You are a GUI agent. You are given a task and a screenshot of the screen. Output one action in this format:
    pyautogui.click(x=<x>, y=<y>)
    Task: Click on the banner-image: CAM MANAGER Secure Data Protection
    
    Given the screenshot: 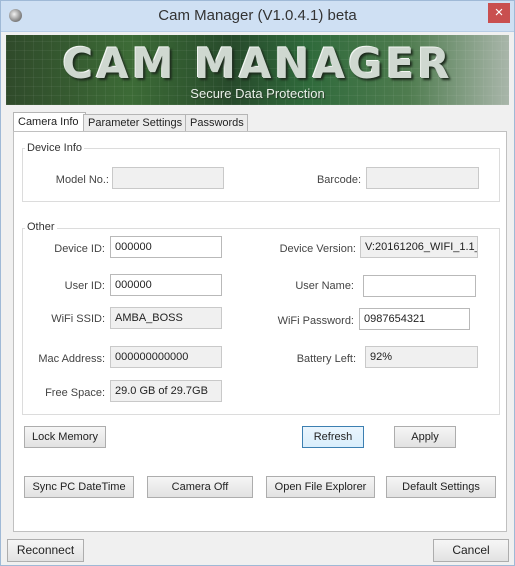 What is the action you would take?
    pyautogui.click(x=257, y=70)
    